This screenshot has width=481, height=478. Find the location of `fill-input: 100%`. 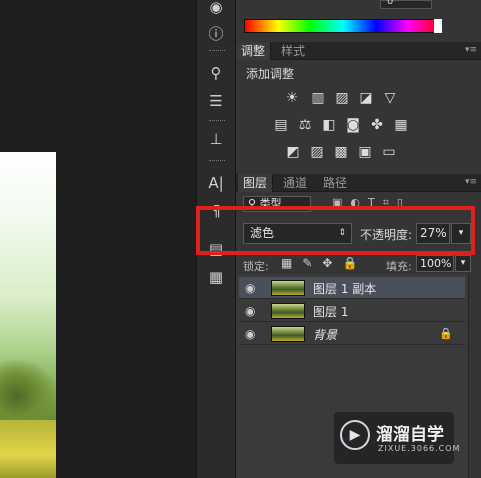

fill-input: 100% is located at coordinates (435, 263).